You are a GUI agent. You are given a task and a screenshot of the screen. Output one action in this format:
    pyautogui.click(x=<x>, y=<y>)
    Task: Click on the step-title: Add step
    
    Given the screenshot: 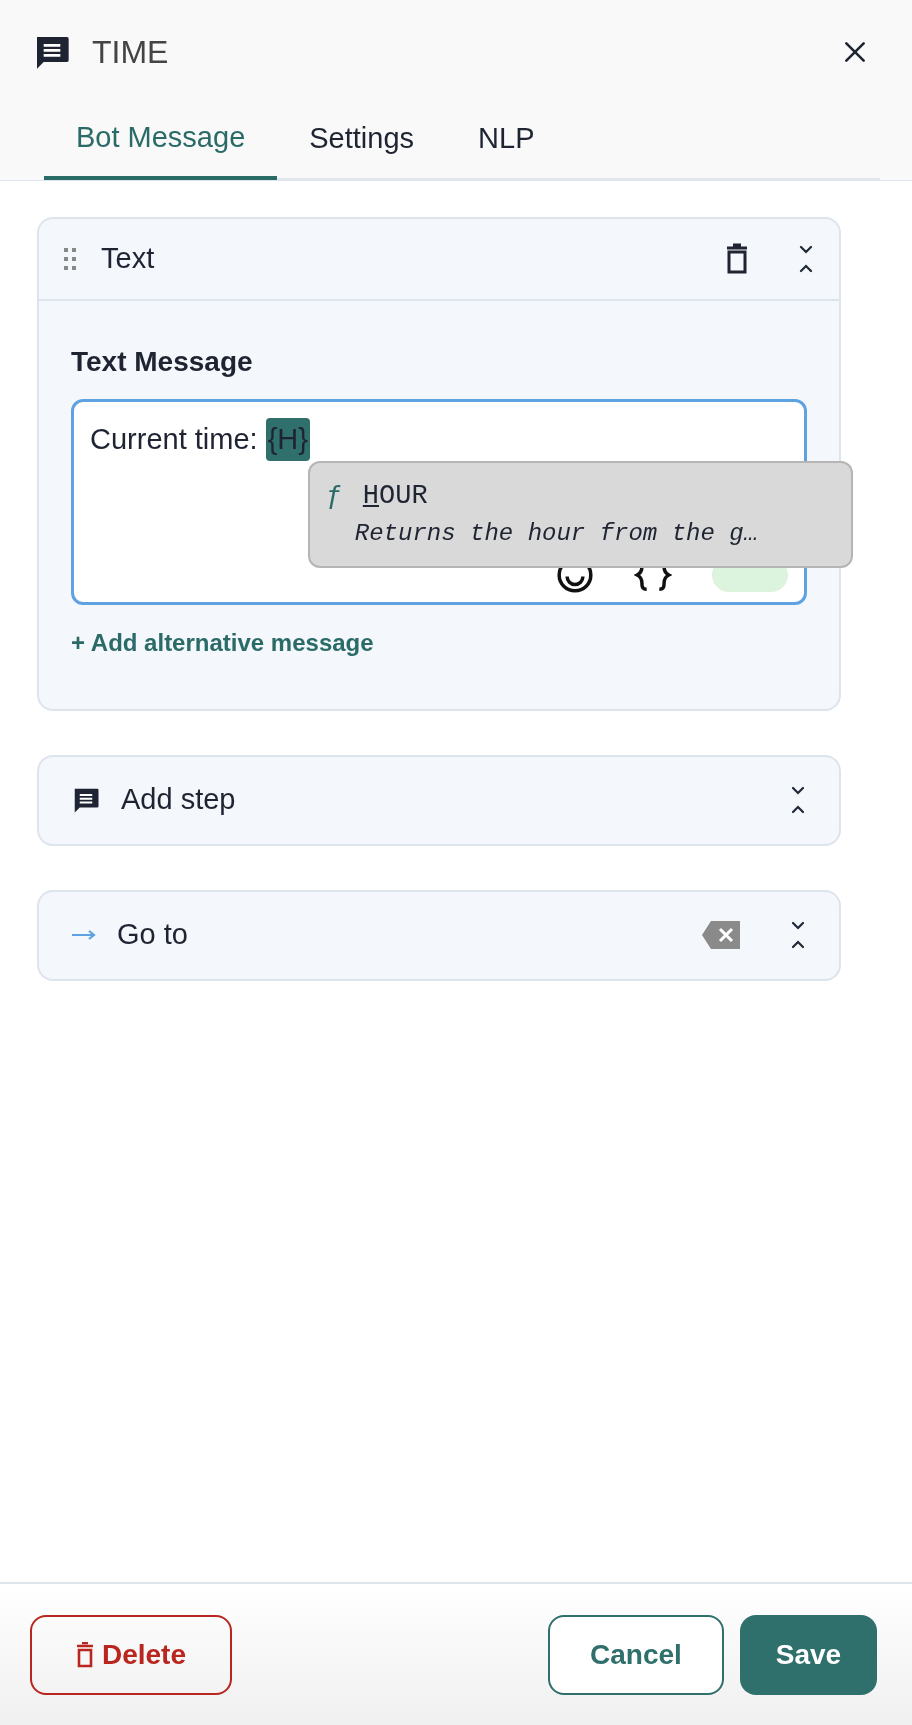 What is the action you would take?
    pyautogui.click(x=178, y=800)
    